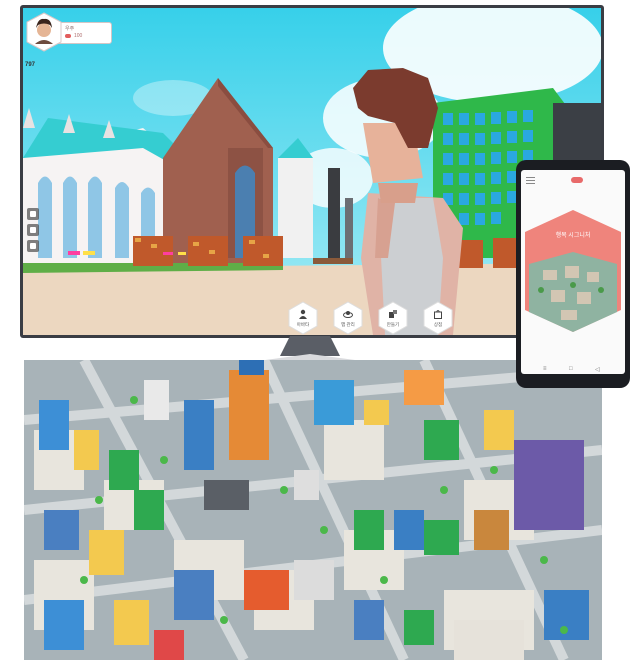 Image resolution: width=634 pixels, height=660 pixels. Describe the element at coordinates (348, 324) in the screenshot. I see `toolbar-label: 맵 관리` at that location.